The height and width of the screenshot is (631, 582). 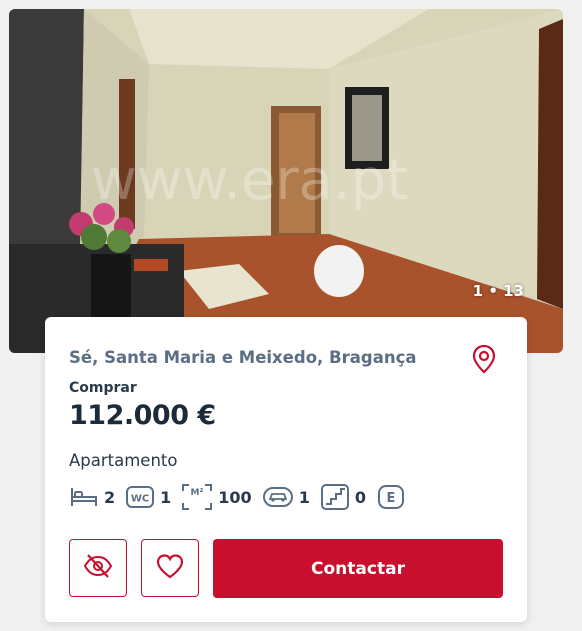 I want to click on feature-bathrooms: WC 1, so click(x=148, y=497).